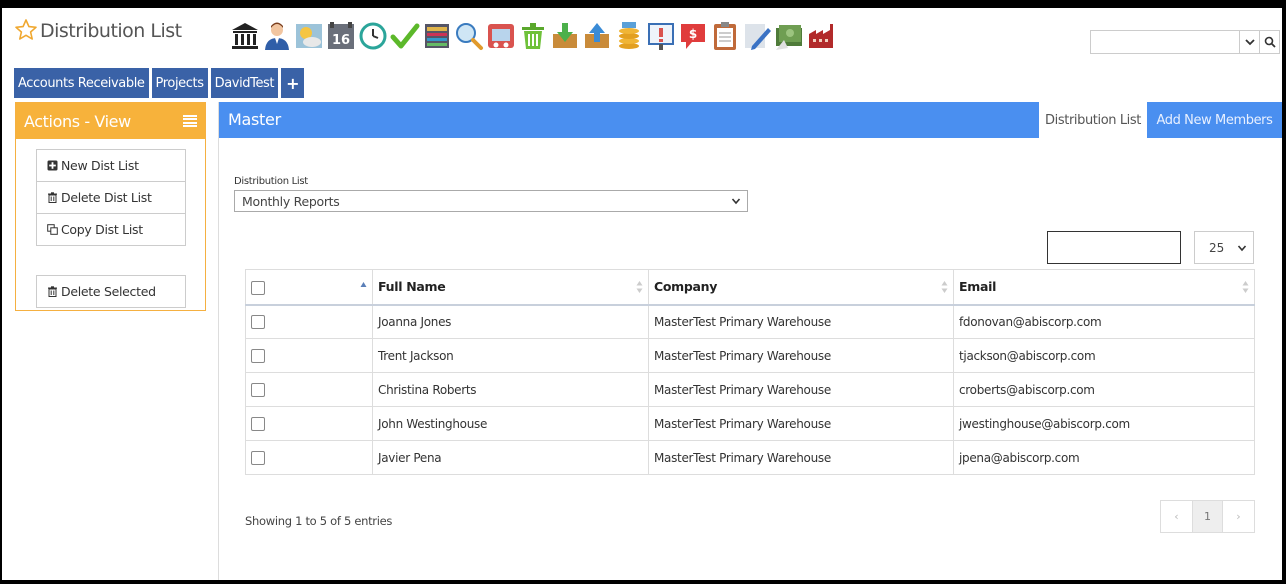 This screenshot has height=584, width=1286. Describe the element at coordinates (52, 229) in the screenshot. I see `copy-icon` at that location.